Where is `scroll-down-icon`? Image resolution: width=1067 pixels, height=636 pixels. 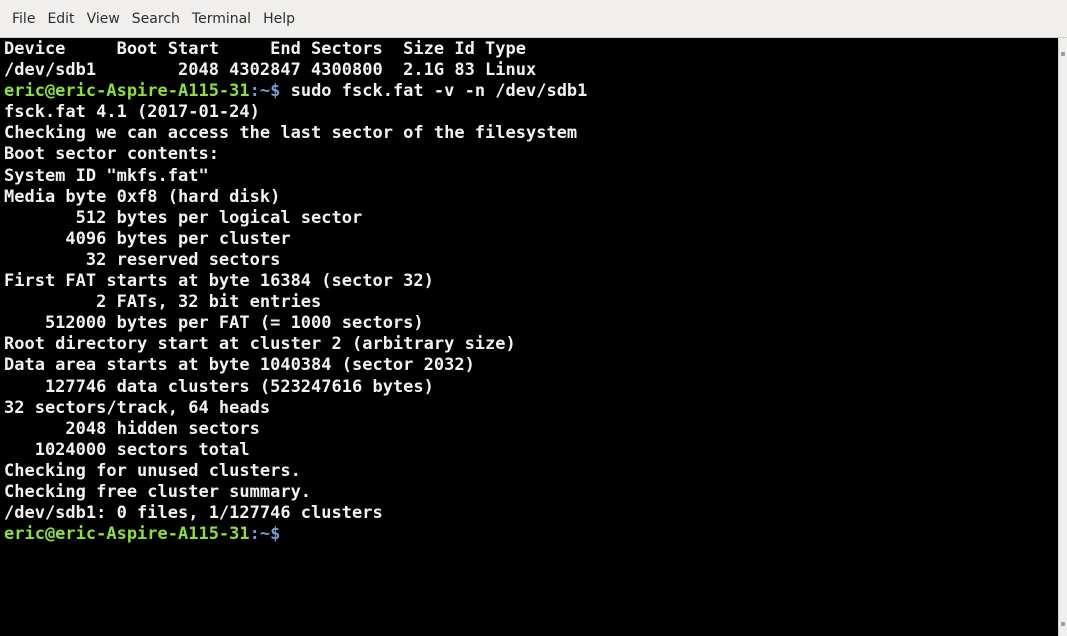 scroll-down-icon is located at coordinates (1063, 624).